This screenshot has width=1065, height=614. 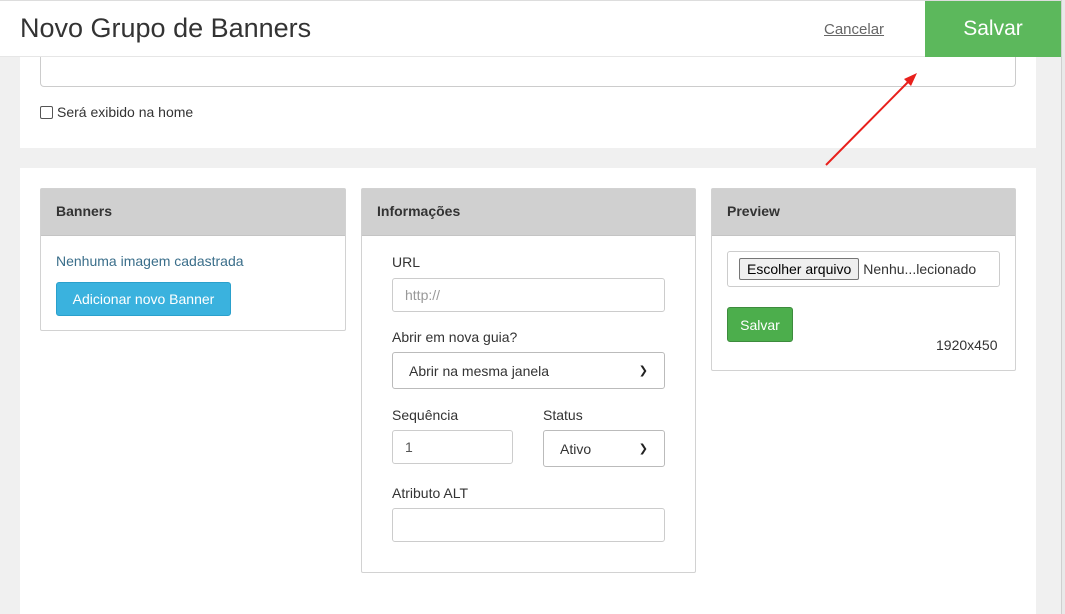 What do you see at coordinates (125, 112) in the screenshot?
I see `home-checkbox-label: Será exibido na home` at bounding box center [125, 112].